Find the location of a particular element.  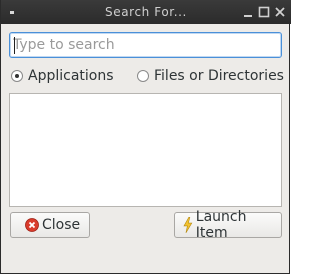

launch-item-button: Launch Item is located at coordinates (228, 225).